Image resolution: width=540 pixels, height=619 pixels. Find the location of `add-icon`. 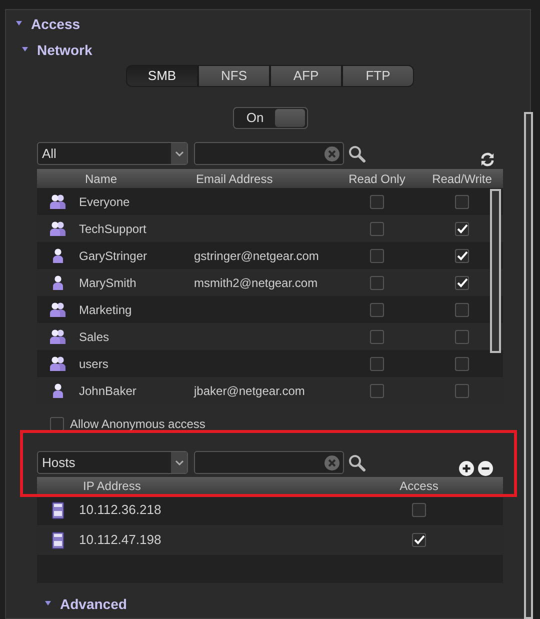

add-icon is located at coordinates (466, 468).